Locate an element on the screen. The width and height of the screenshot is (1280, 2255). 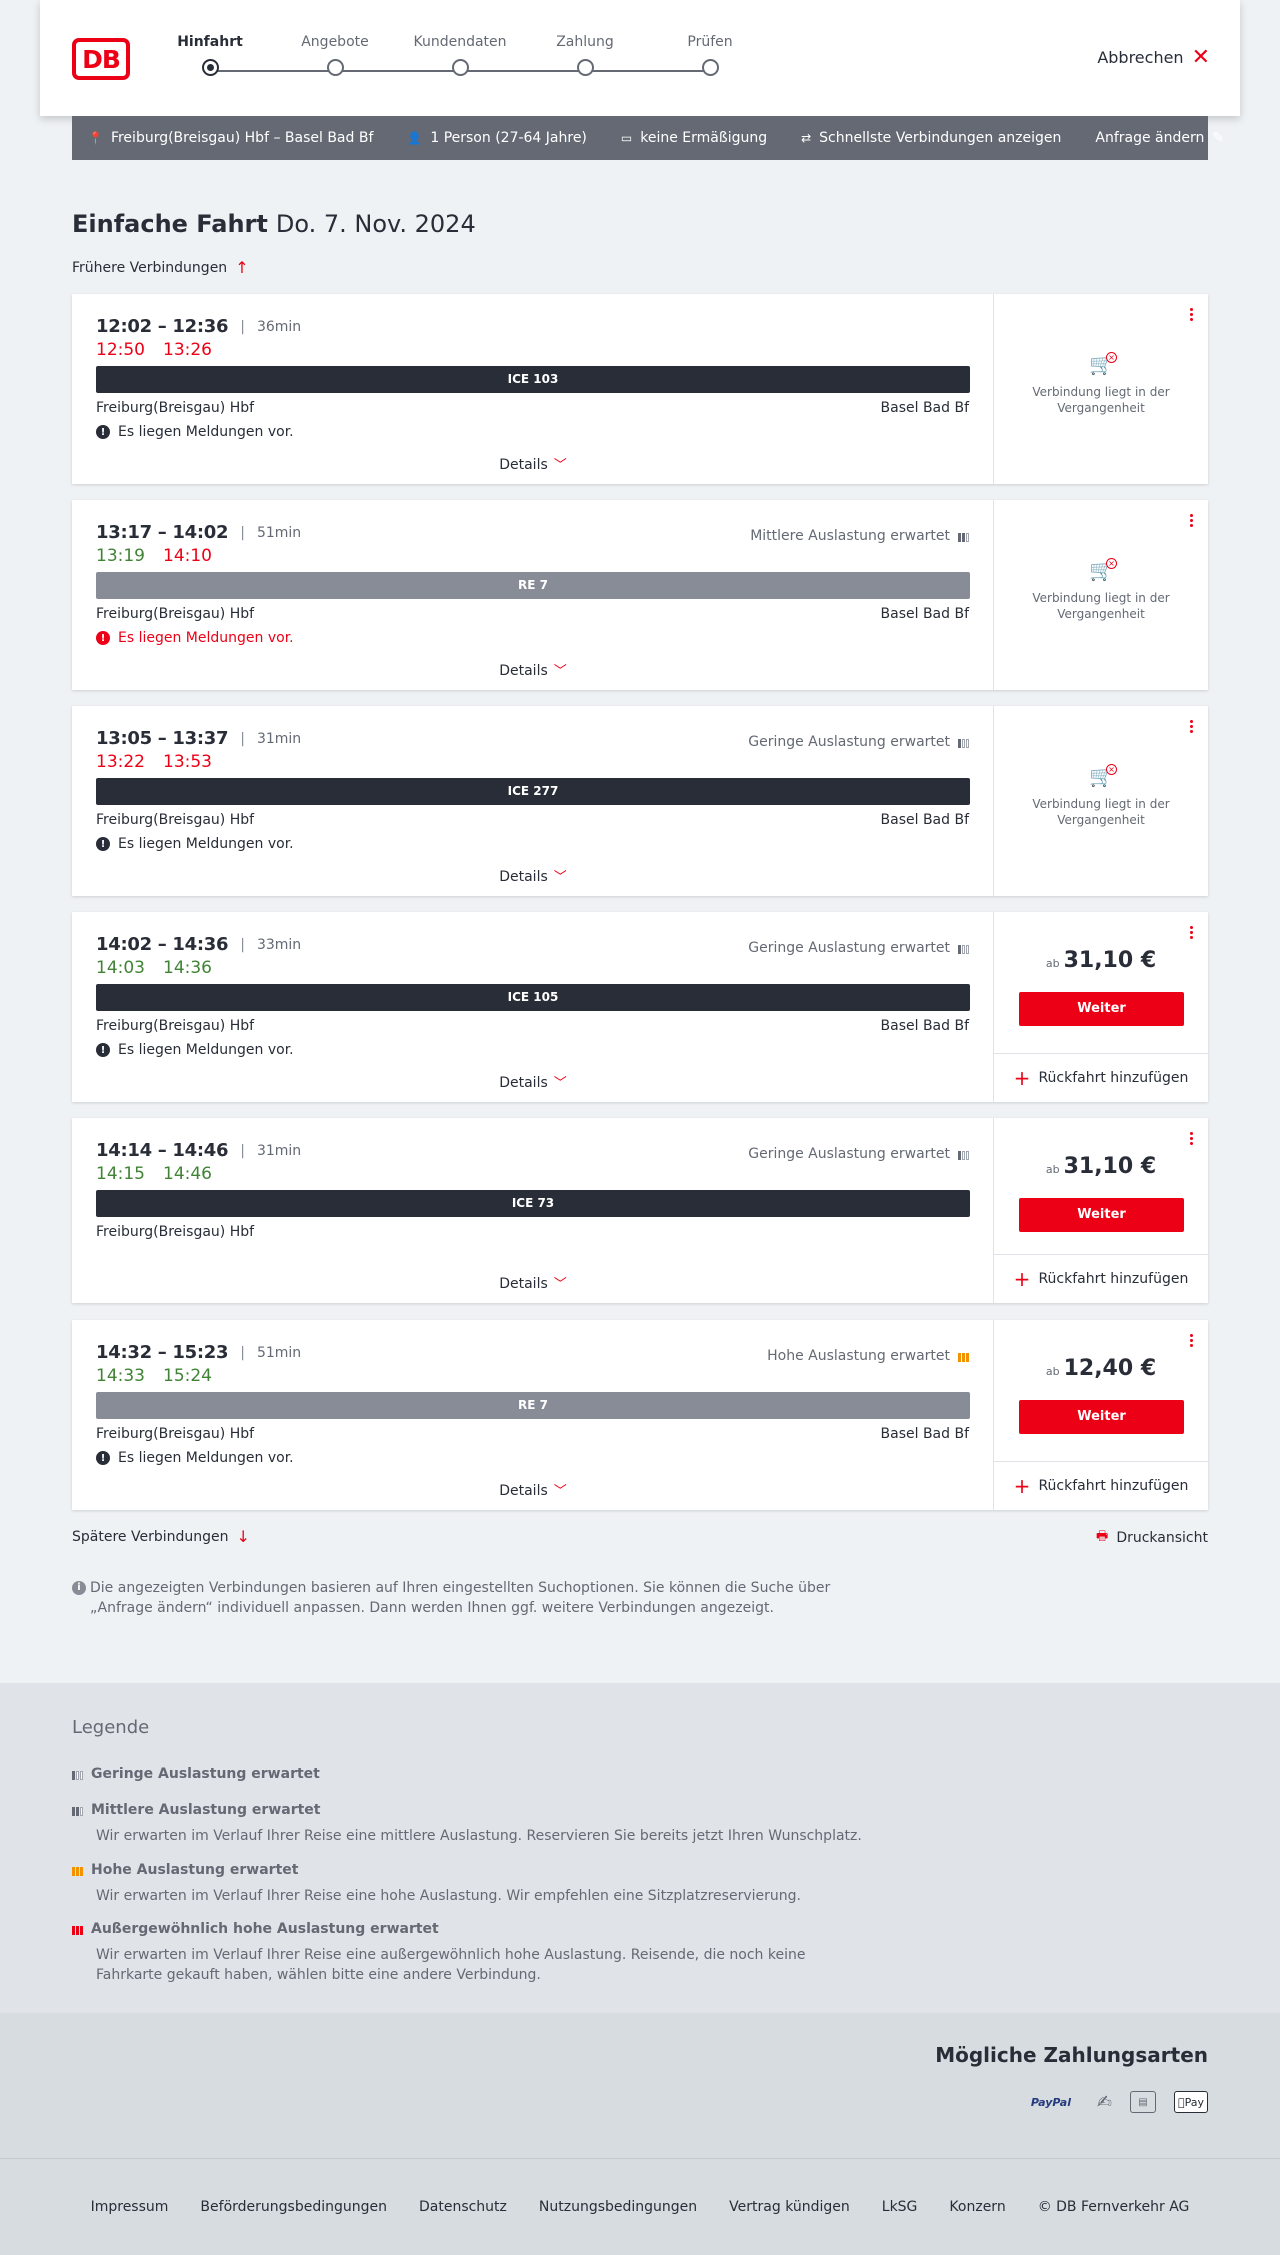
train-bar: ICE 73 is located at coordinates (533, 1203).